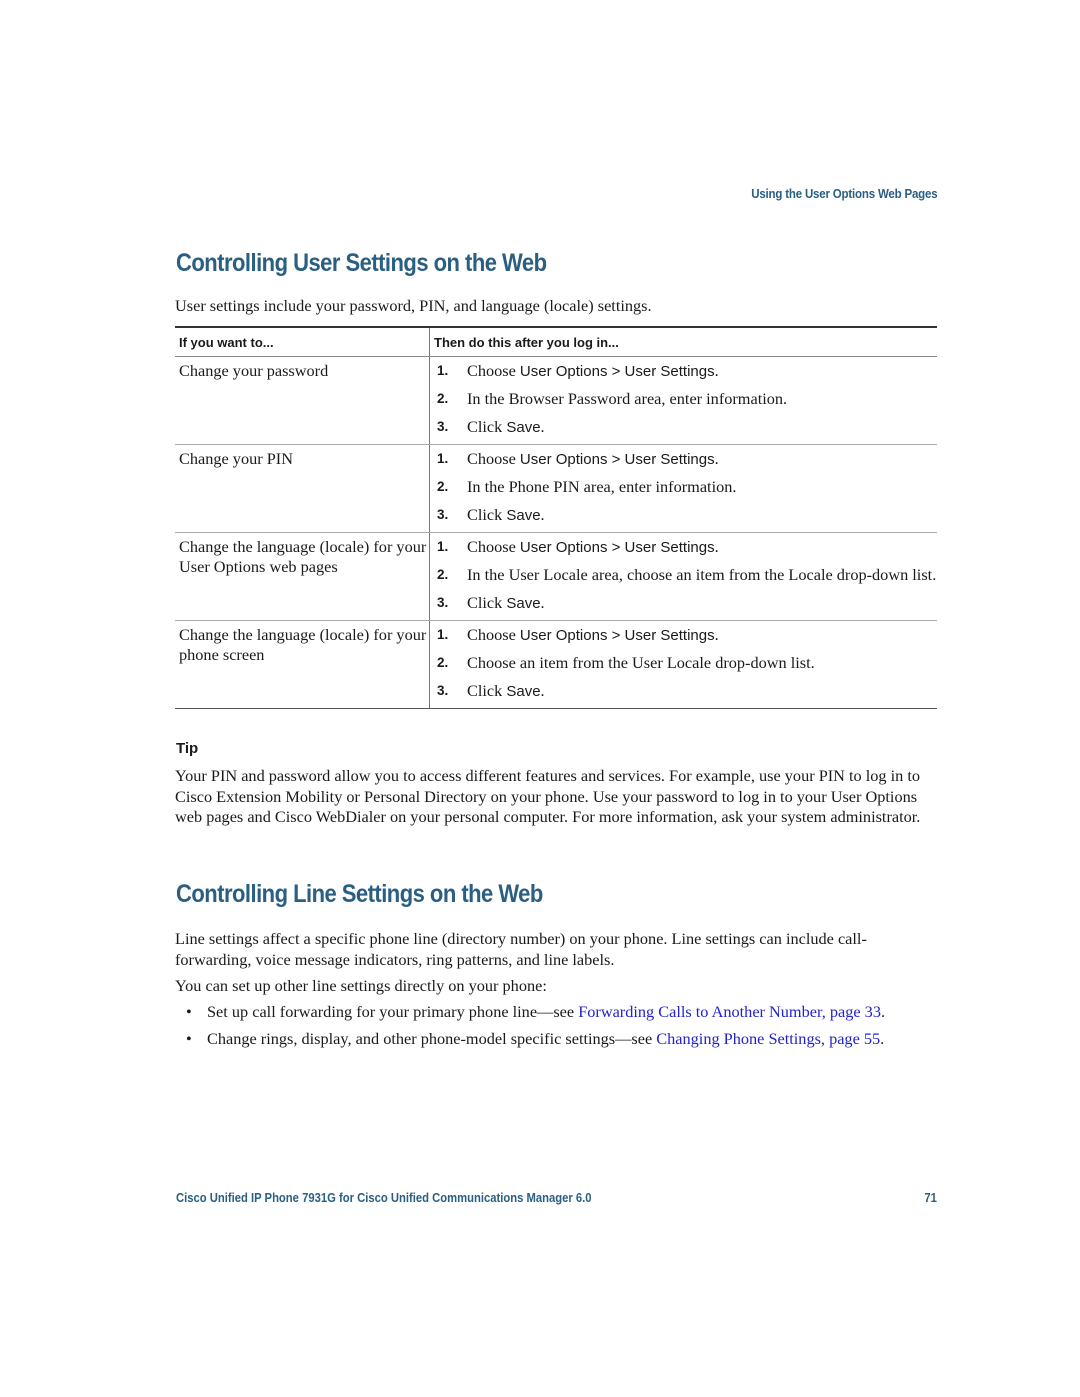  Describe the element at coordinates (359, 894) in the screenshot. I see `section-title-line-settings: Controlling Line Settings on the Web` at that location.